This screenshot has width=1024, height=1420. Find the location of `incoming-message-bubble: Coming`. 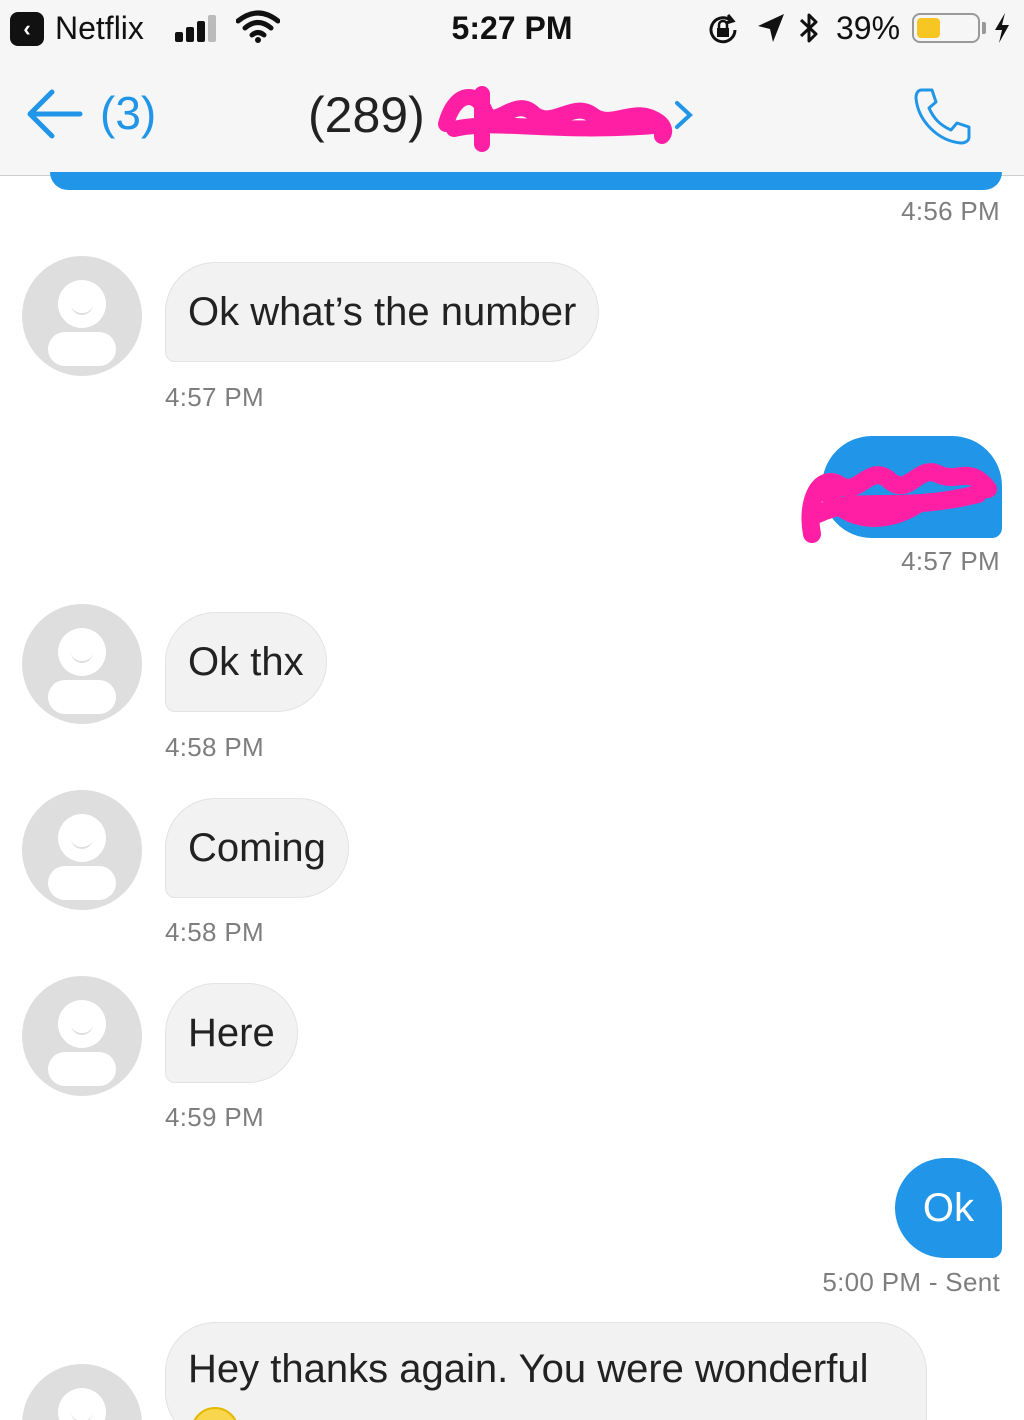

incoming-message-bubble: Coming is located at coordinates (257, 848).